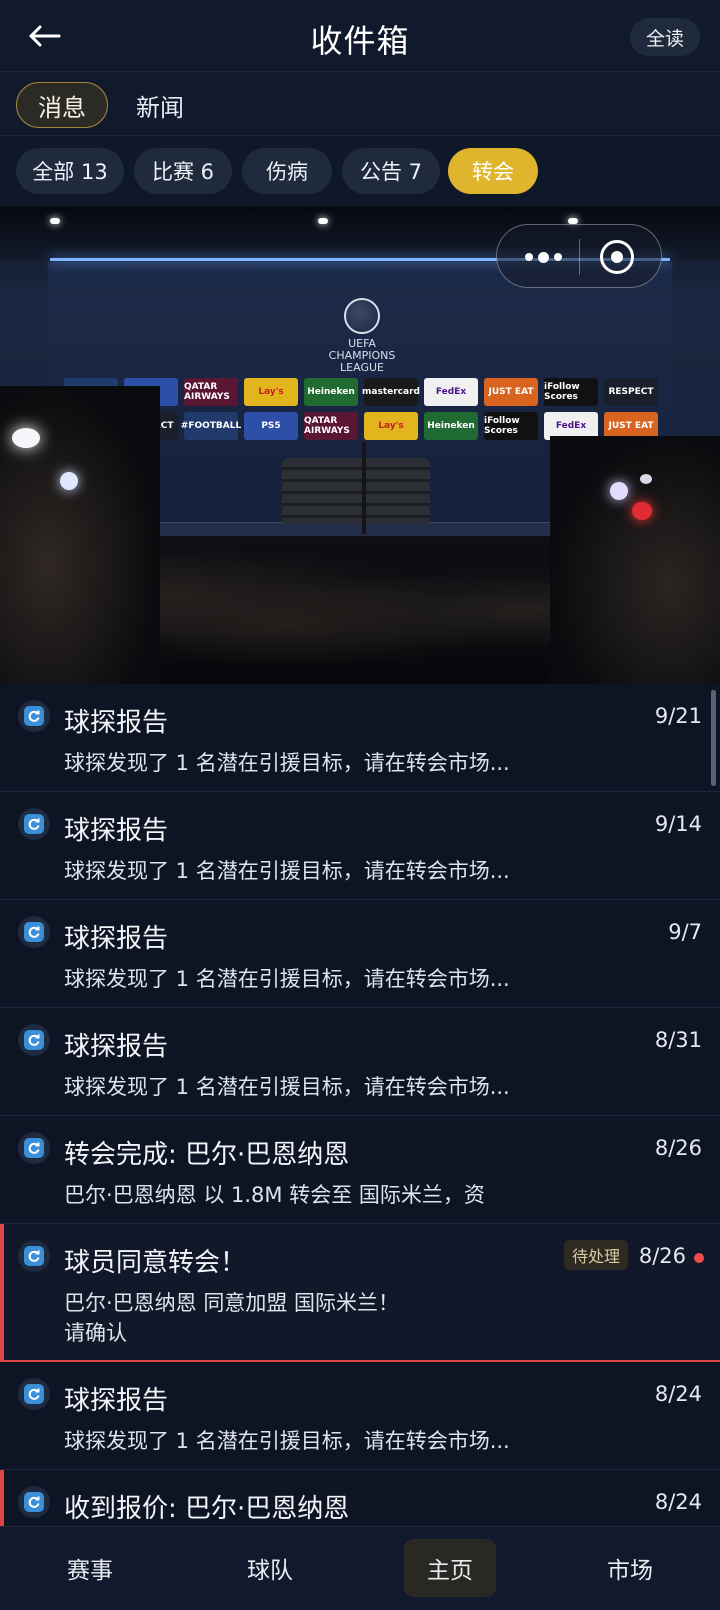 The height and width of the screenshot is (1610, 720). Describe the element at coordinates (678, 1040) in the screenshot. I see `message-date: 8/31` at that location.